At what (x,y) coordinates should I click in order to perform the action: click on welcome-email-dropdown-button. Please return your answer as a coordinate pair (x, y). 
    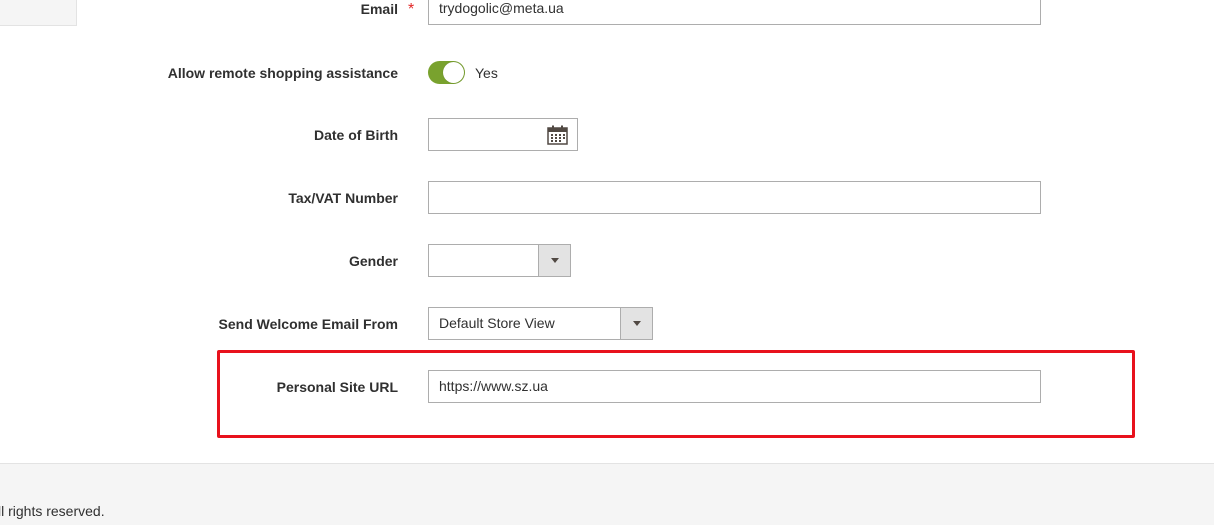
    Looking at the image, I should click on (636, 323).